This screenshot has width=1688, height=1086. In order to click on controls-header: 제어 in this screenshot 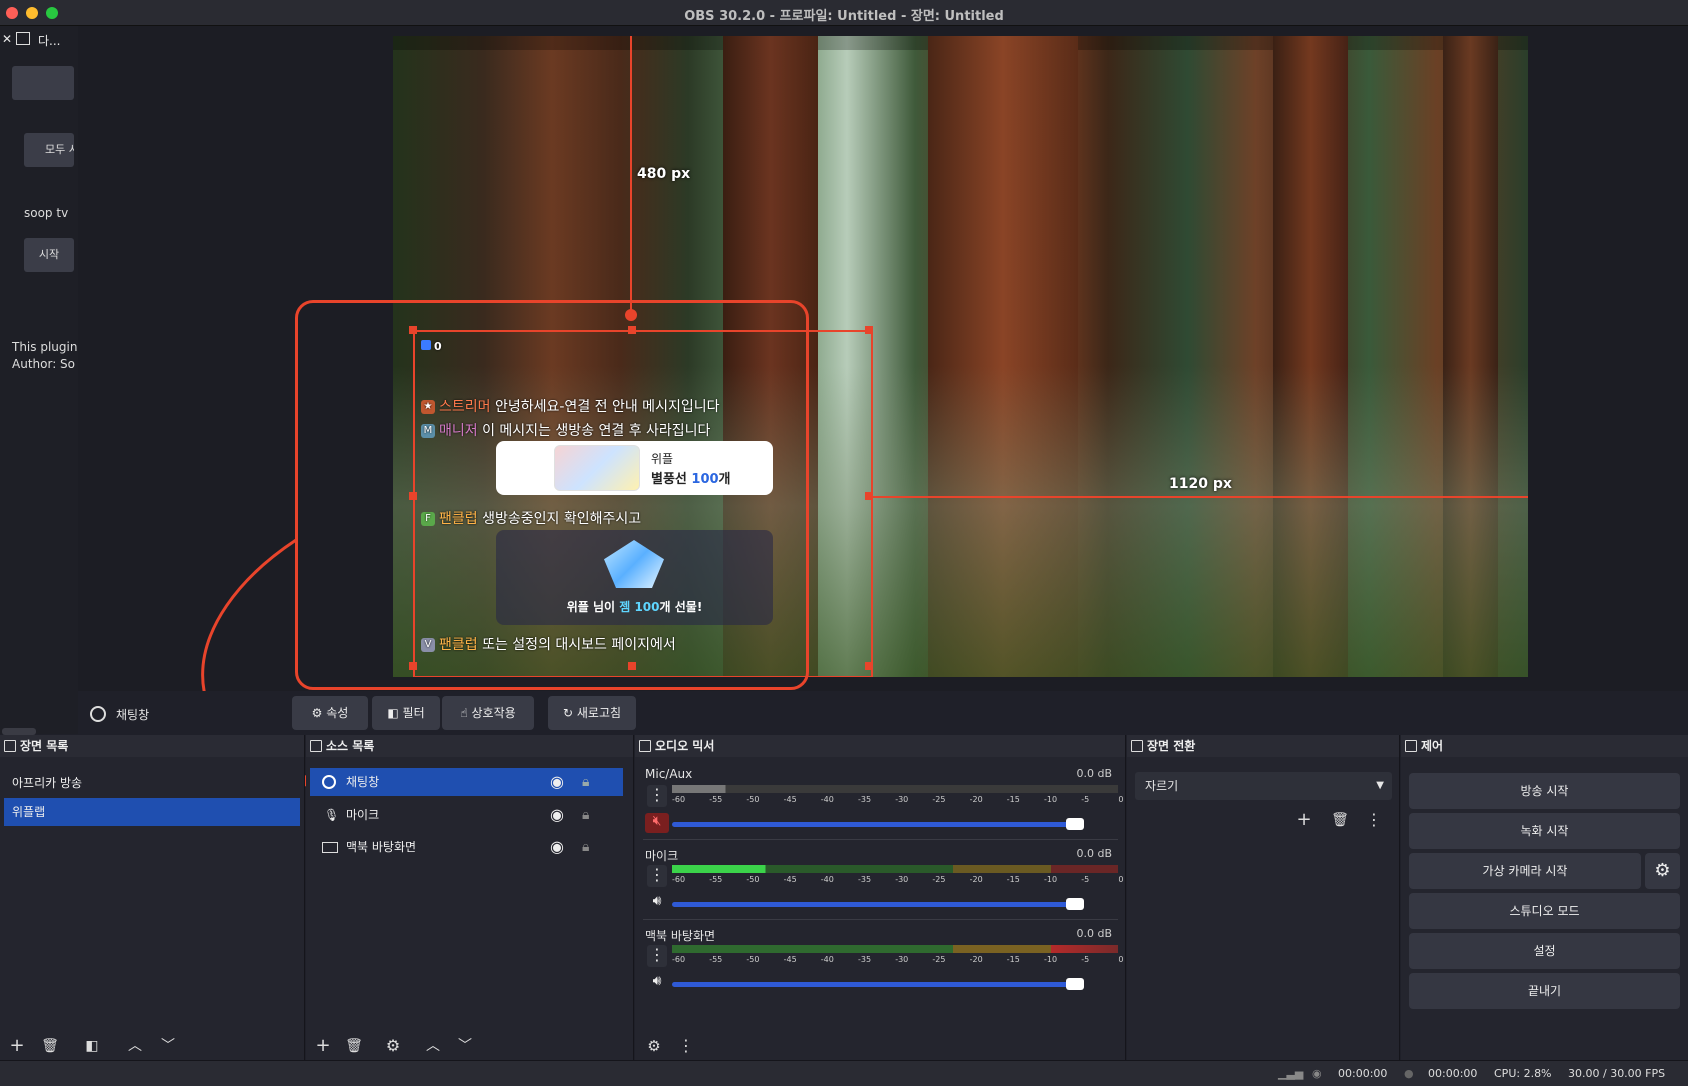, I will do `click(1544, 746)`.